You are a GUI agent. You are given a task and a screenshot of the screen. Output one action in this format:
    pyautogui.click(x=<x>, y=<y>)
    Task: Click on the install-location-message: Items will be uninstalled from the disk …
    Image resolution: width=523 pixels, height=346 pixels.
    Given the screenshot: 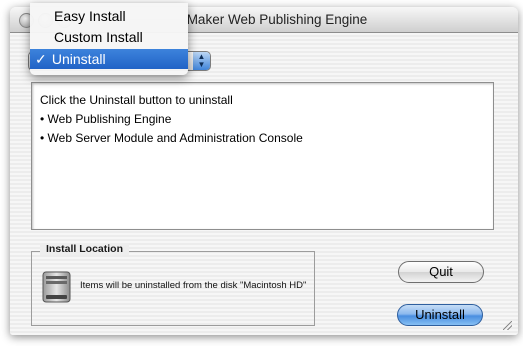 What is the action you would take?
    pyautogui.click(x=193, y=285)
    